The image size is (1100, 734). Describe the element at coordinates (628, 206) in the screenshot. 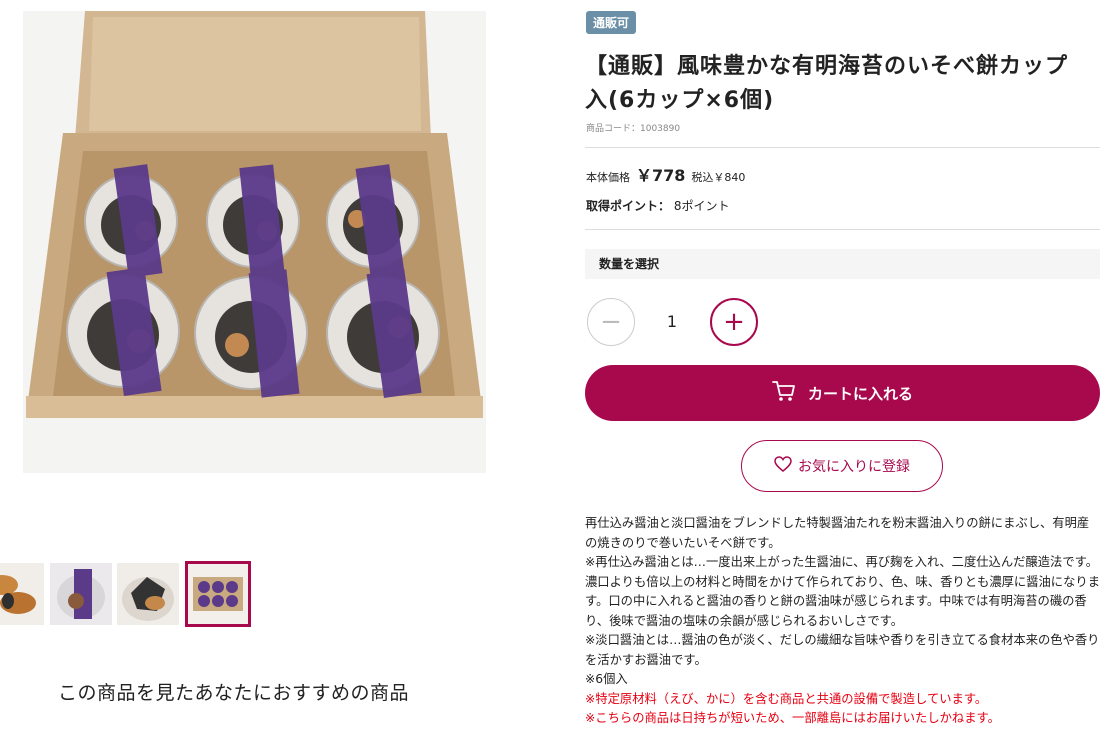

I see `points-label: 取得ポイント：` at that location.